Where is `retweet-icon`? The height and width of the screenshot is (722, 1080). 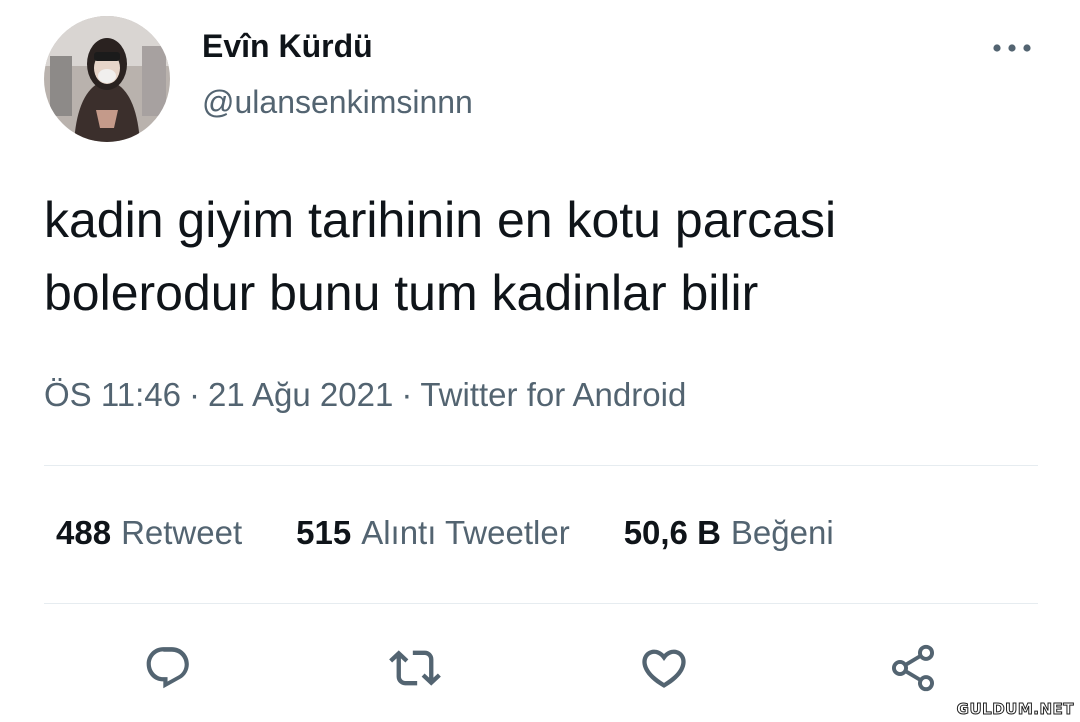 retweet-icon is located at coordinates (415, 668).